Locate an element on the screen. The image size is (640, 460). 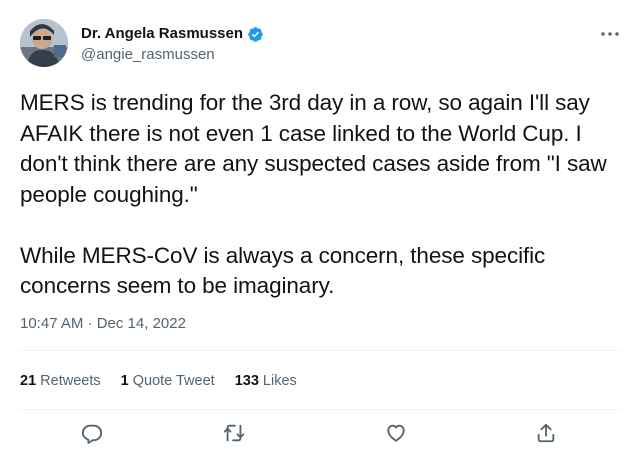
reply-button is located at coordinates (92, 433).